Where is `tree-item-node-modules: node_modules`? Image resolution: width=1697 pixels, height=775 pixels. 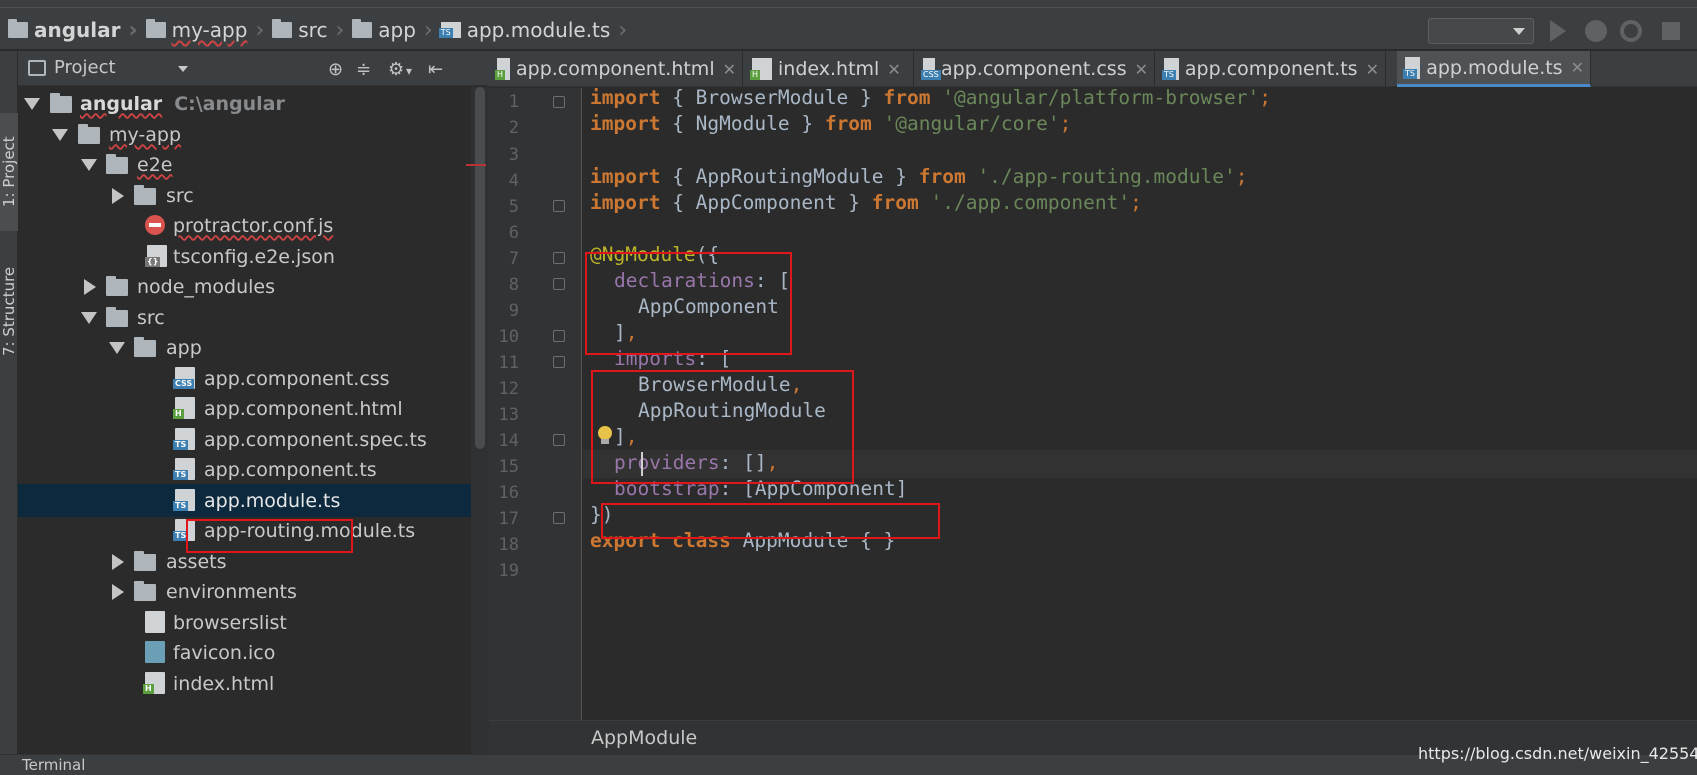
tree-item-node-modules: node_modules is located at coordinates (244, 286).